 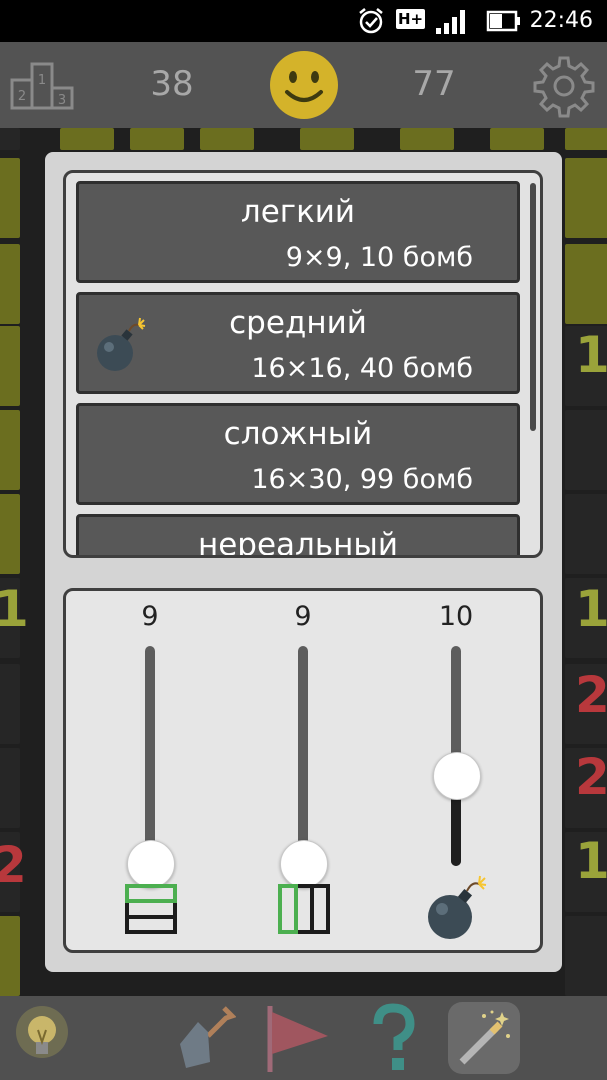 What do you see at coordinates (42, 1038) in the screenshot?
I see `lightbulb-icon` at bounding box center [42, 1038].